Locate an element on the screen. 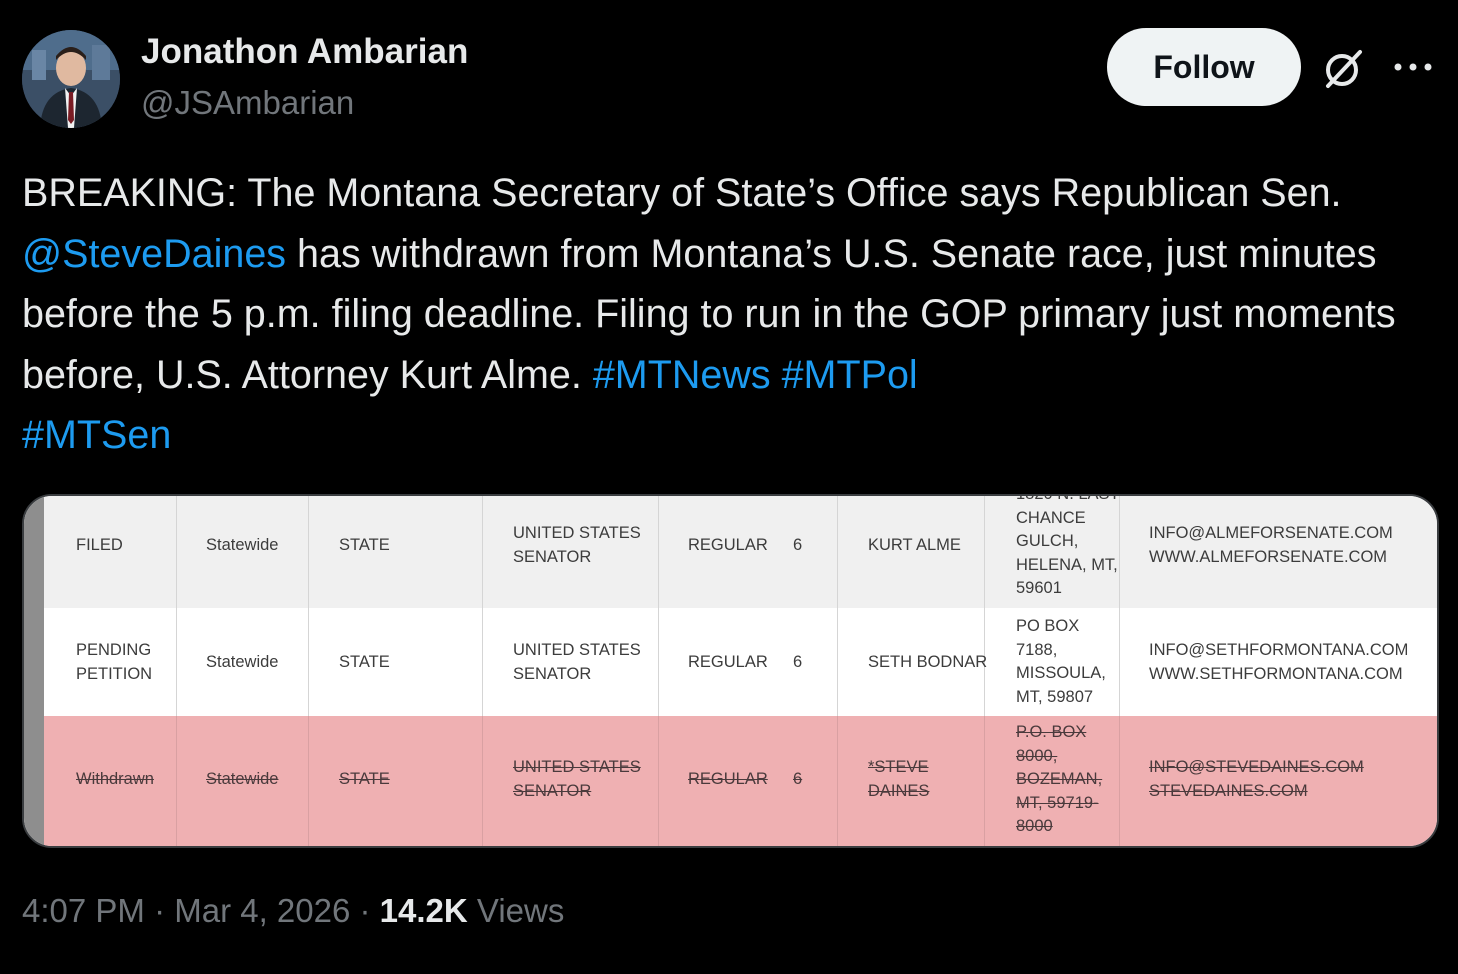 This screenshot has width=1458, height=974. cell-status: PENDING PETITION is located at coordinates (114, 662).